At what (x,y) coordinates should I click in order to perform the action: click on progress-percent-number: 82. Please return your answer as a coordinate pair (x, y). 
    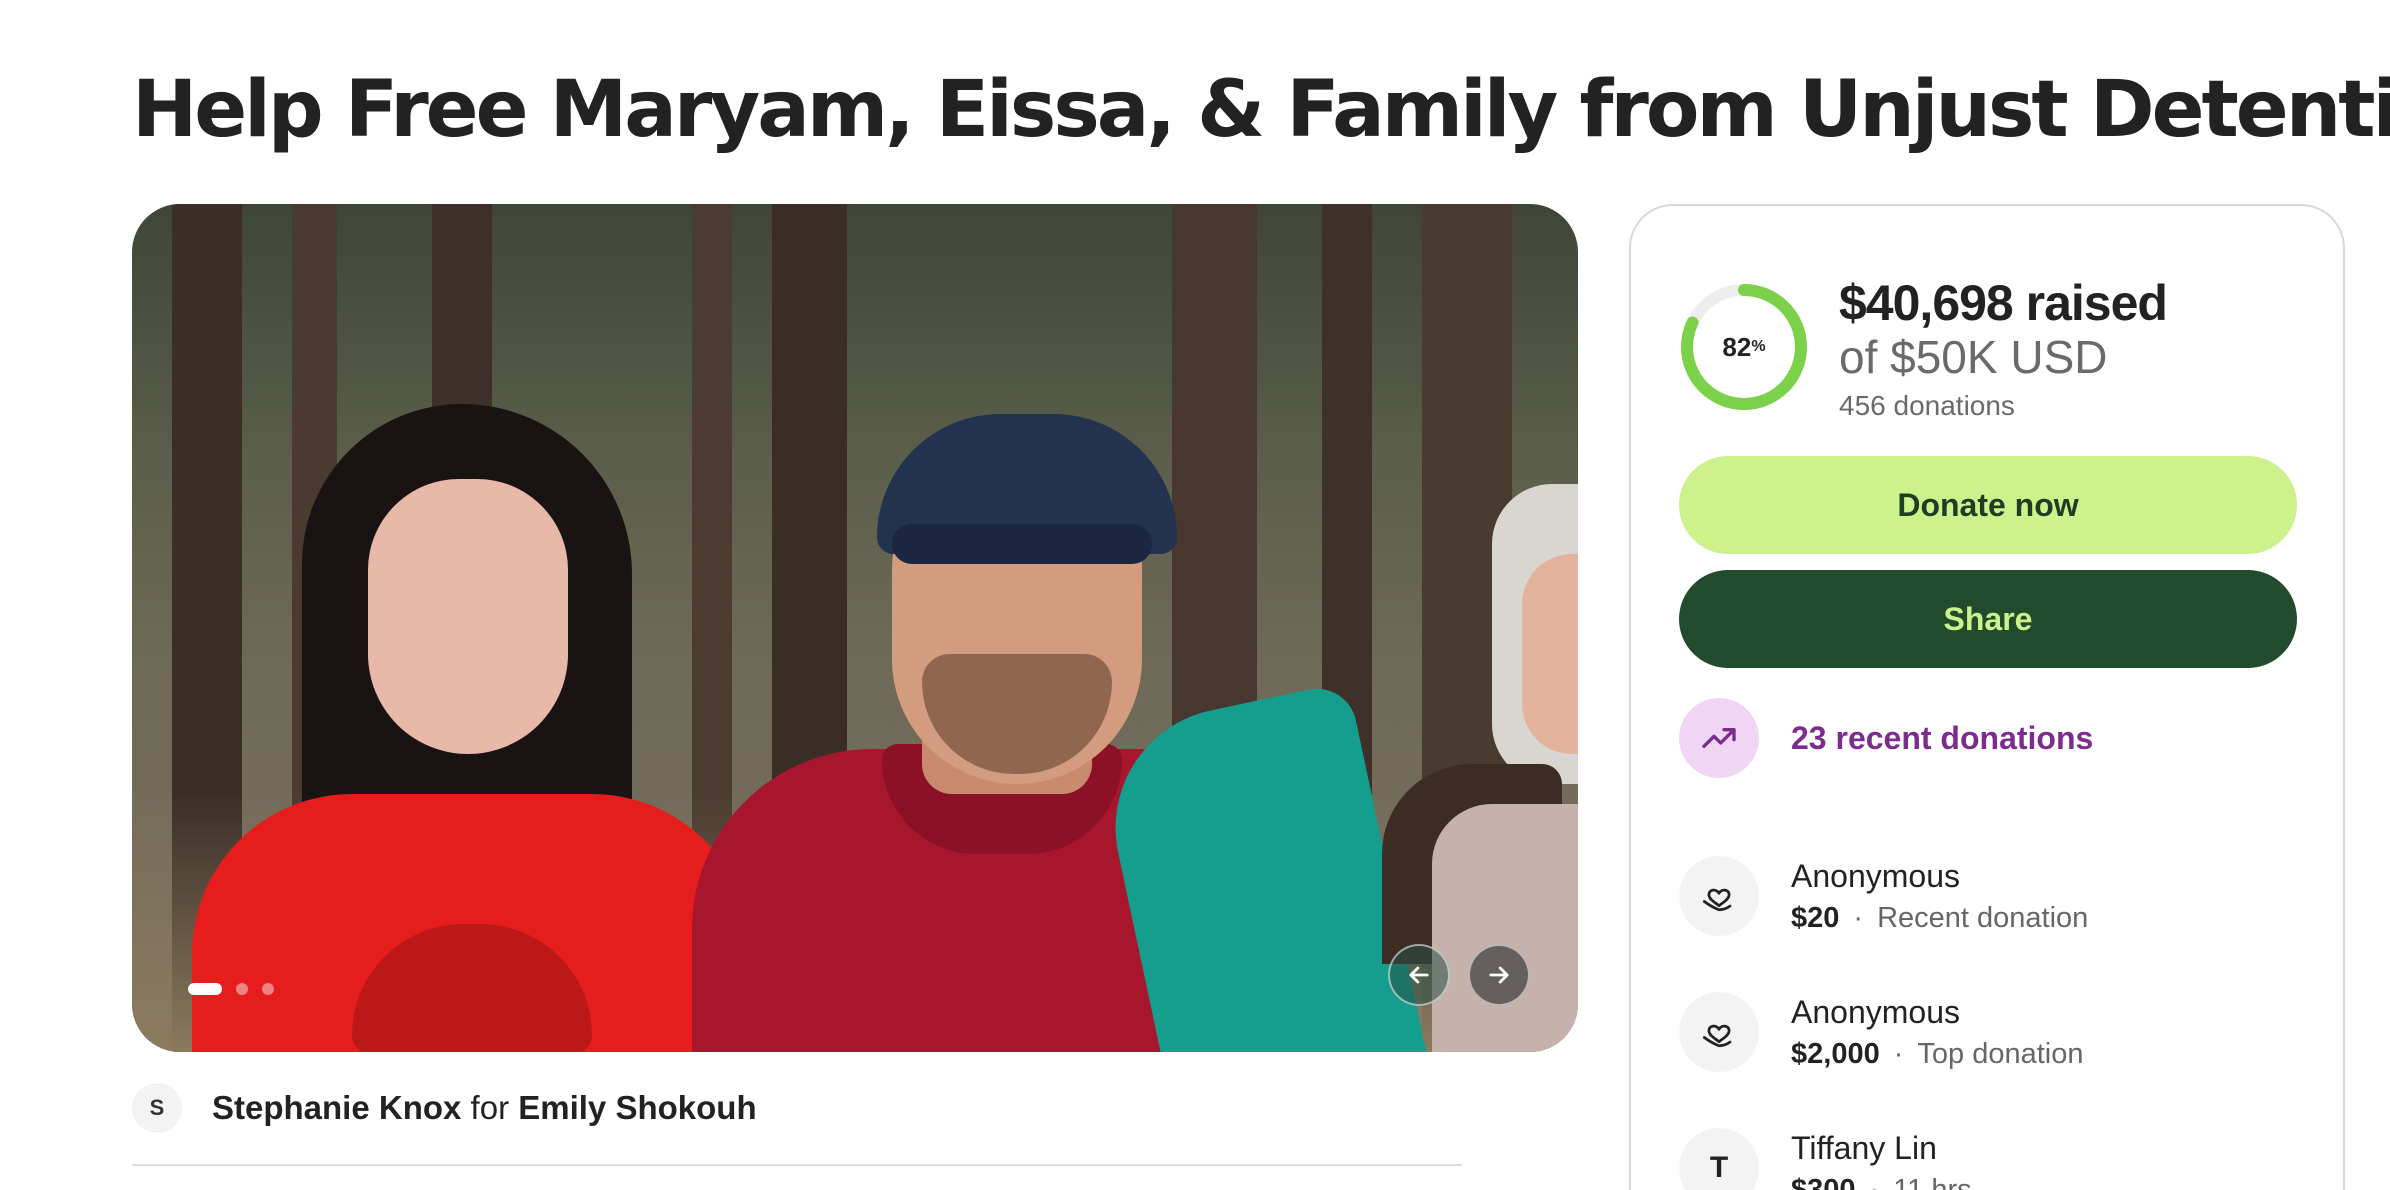
    Looking at the image, I should click on (1737, 346).